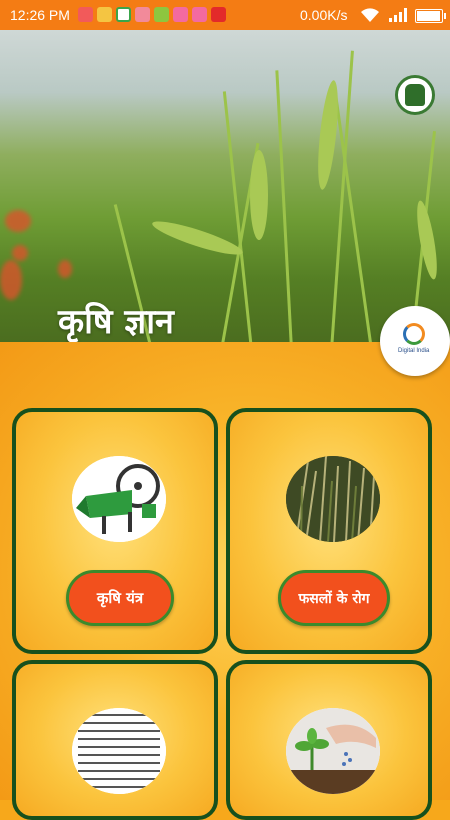 This screenshot has width=450, height=820. Describe the element at coordinates (370, 15) in the screenshot. I see `wifi-icon` at that location.